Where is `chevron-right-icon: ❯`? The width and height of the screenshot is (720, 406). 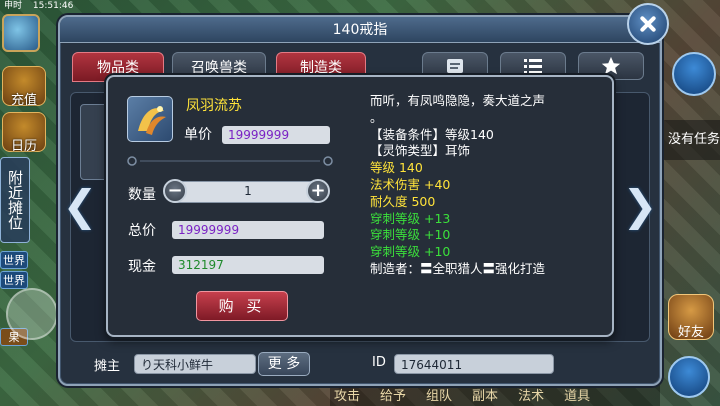
chevron-right-icon: ❯ is located at coordinates (640, 206).